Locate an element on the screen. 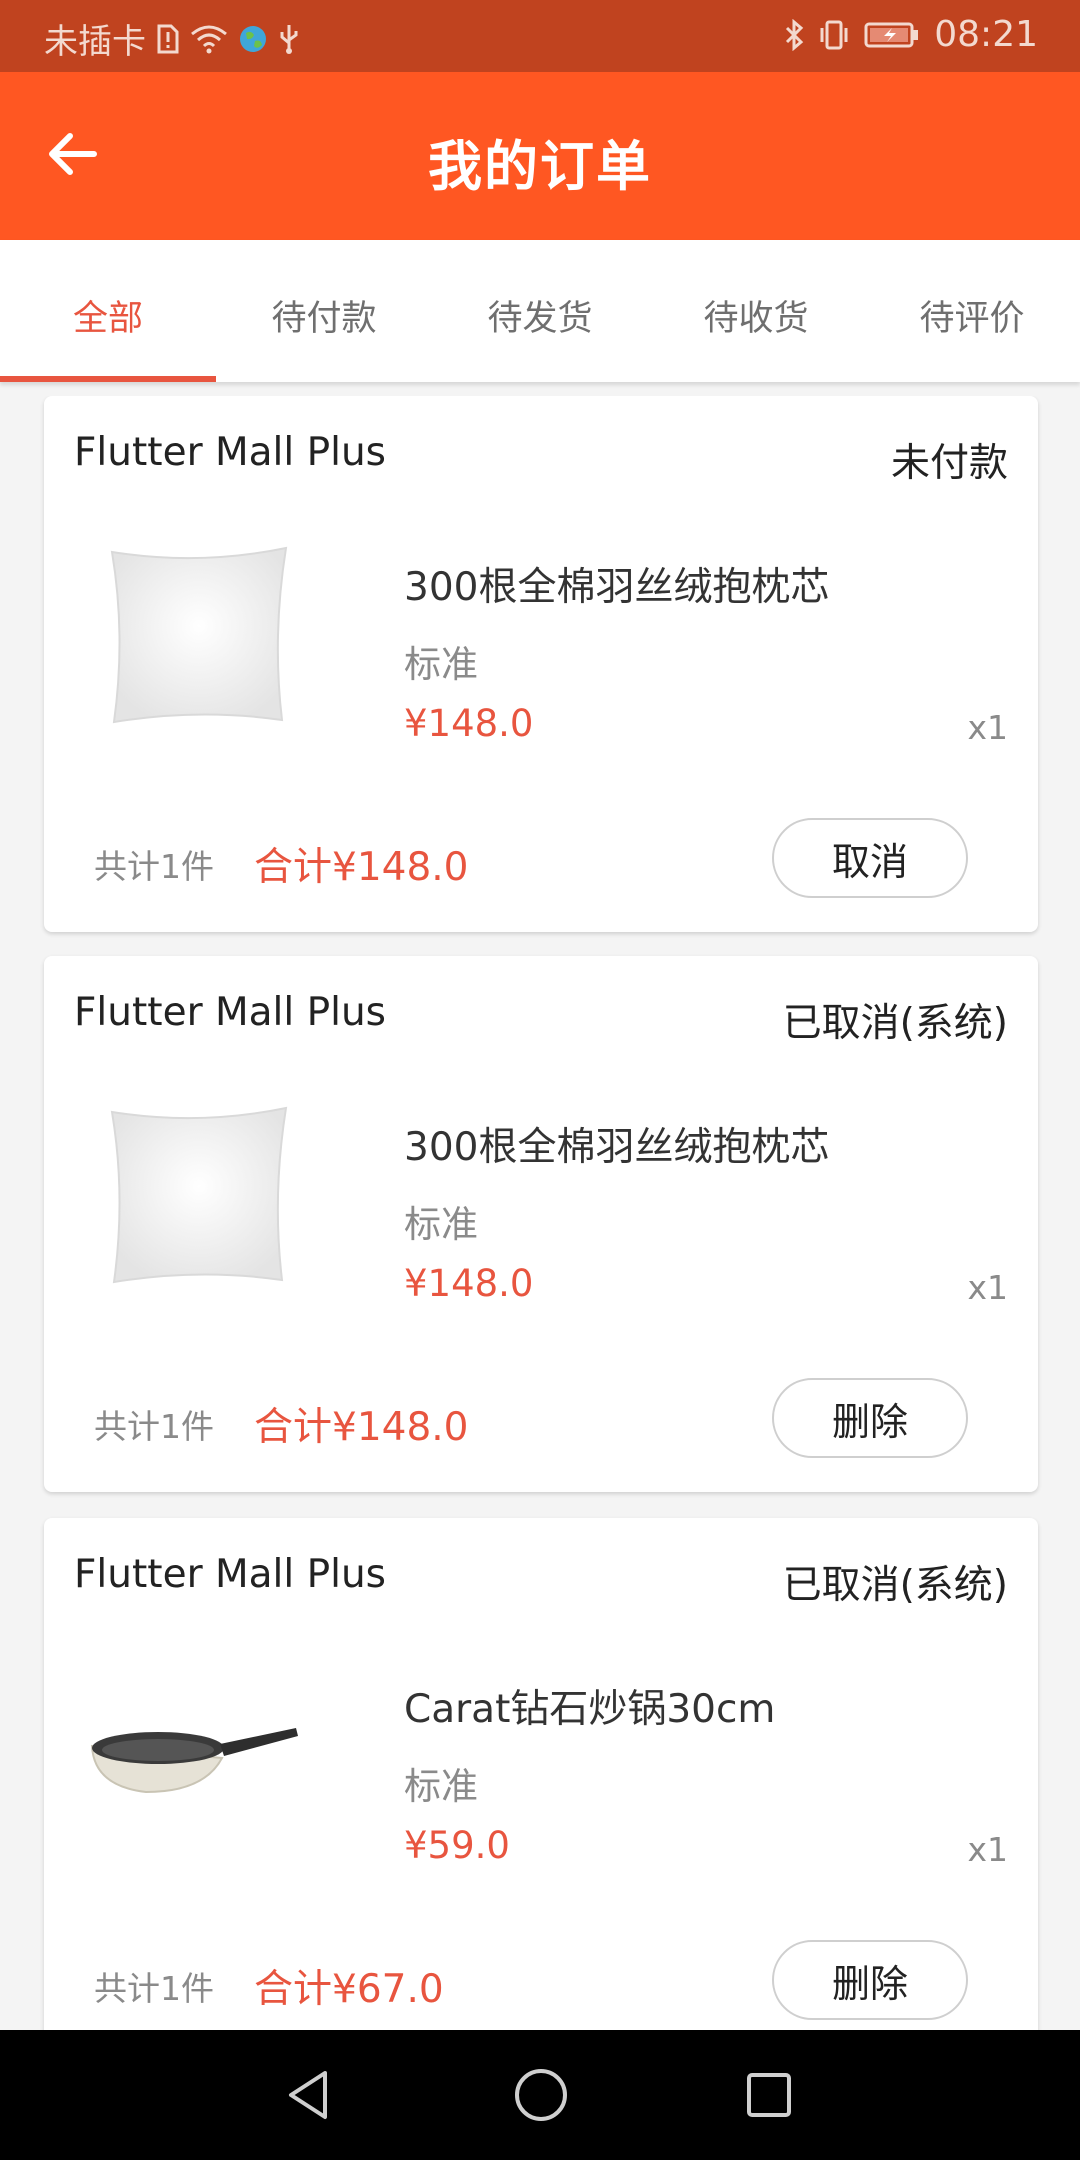 The image size is (1080, 2160). home-circle-icon is located at coordinates (541, 2097).